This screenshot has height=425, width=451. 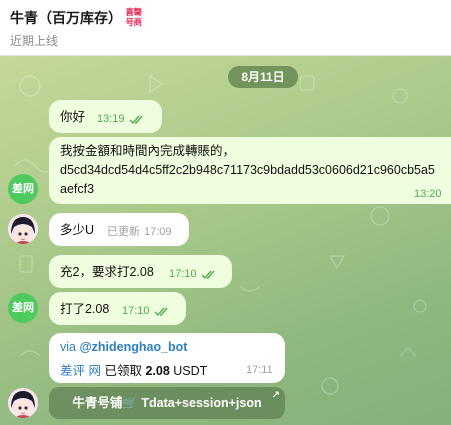 I want to click on external-link-icon: ↗, so click(x=275, y=395).